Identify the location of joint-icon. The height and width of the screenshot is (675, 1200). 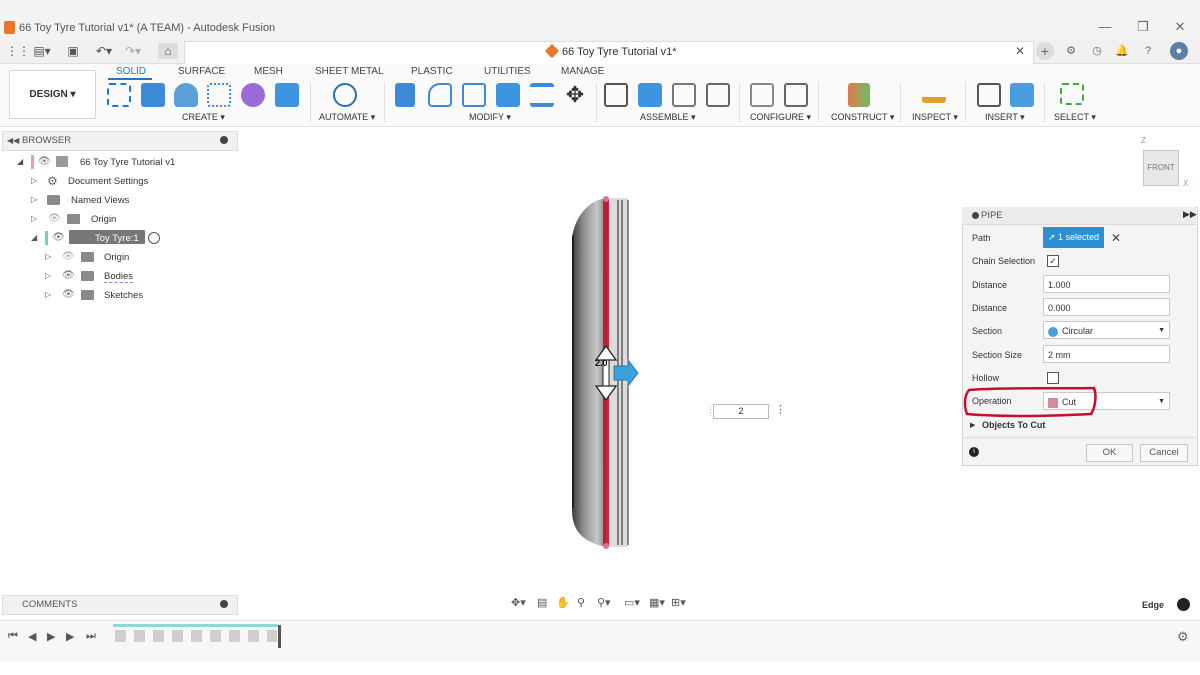
(650, 95).